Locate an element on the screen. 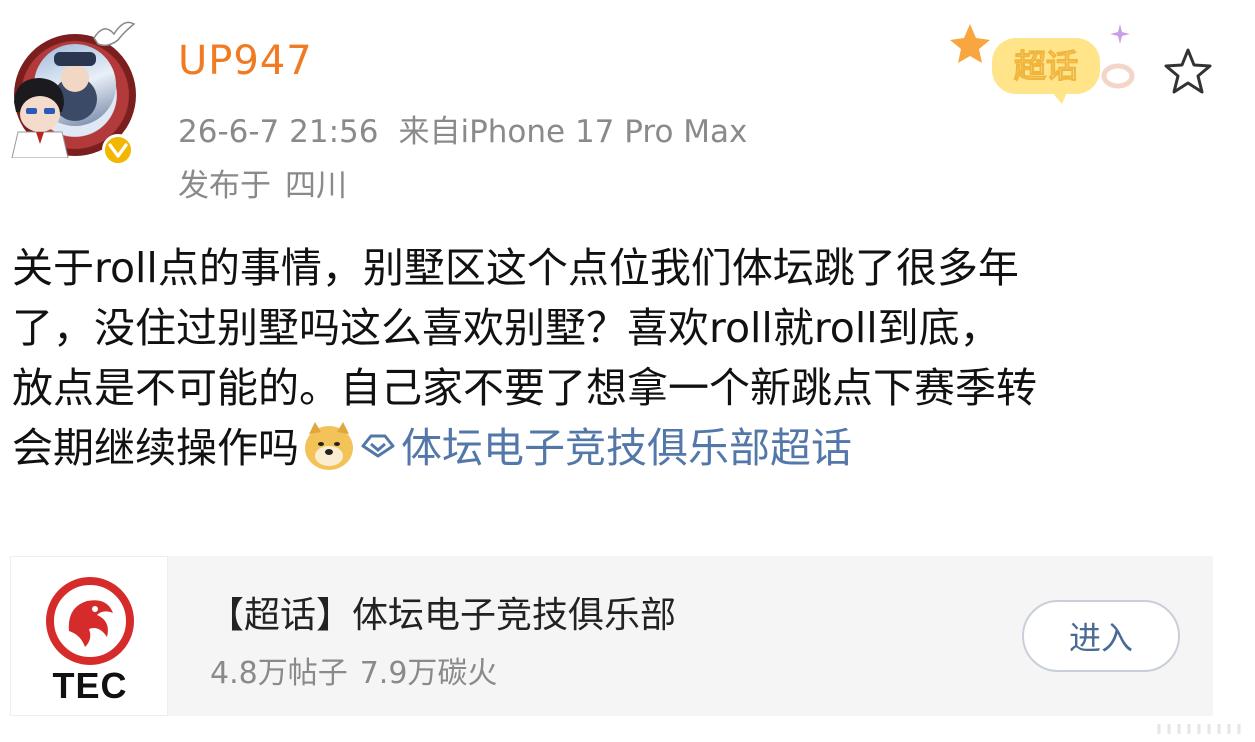  location-value: 四川 is located at coordinates (316, 186).